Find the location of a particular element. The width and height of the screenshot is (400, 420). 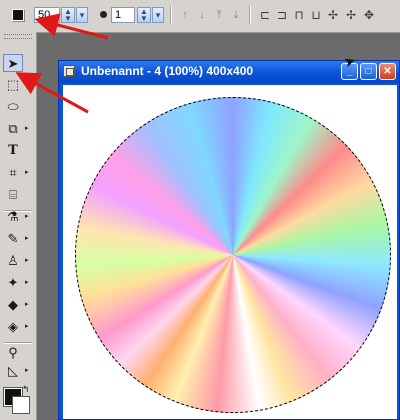

move-top-icon: ⤒ is located at coordinates (219, 15).